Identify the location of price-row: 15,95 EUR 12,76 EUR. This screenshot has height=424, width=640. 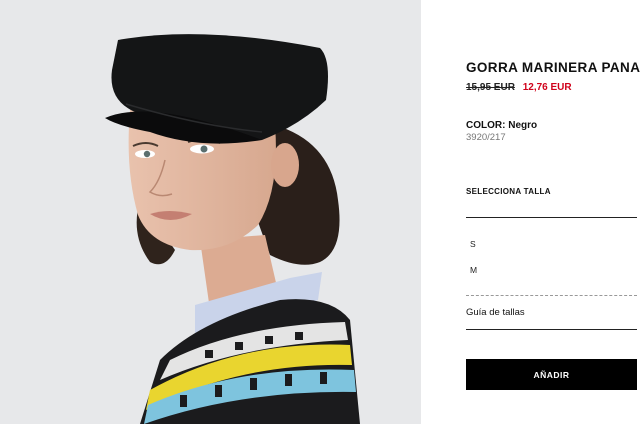
(519, 87).